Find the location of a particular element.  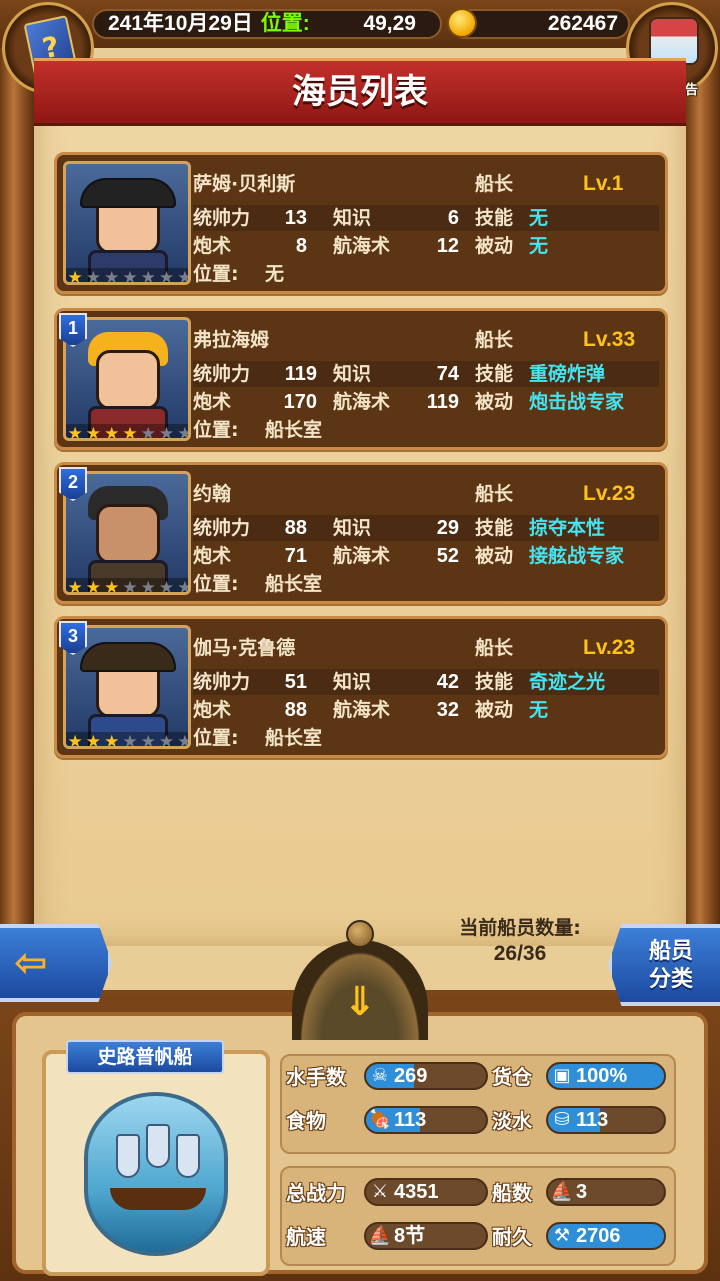

skill-value: 无 is located at coordinates (539, 218).